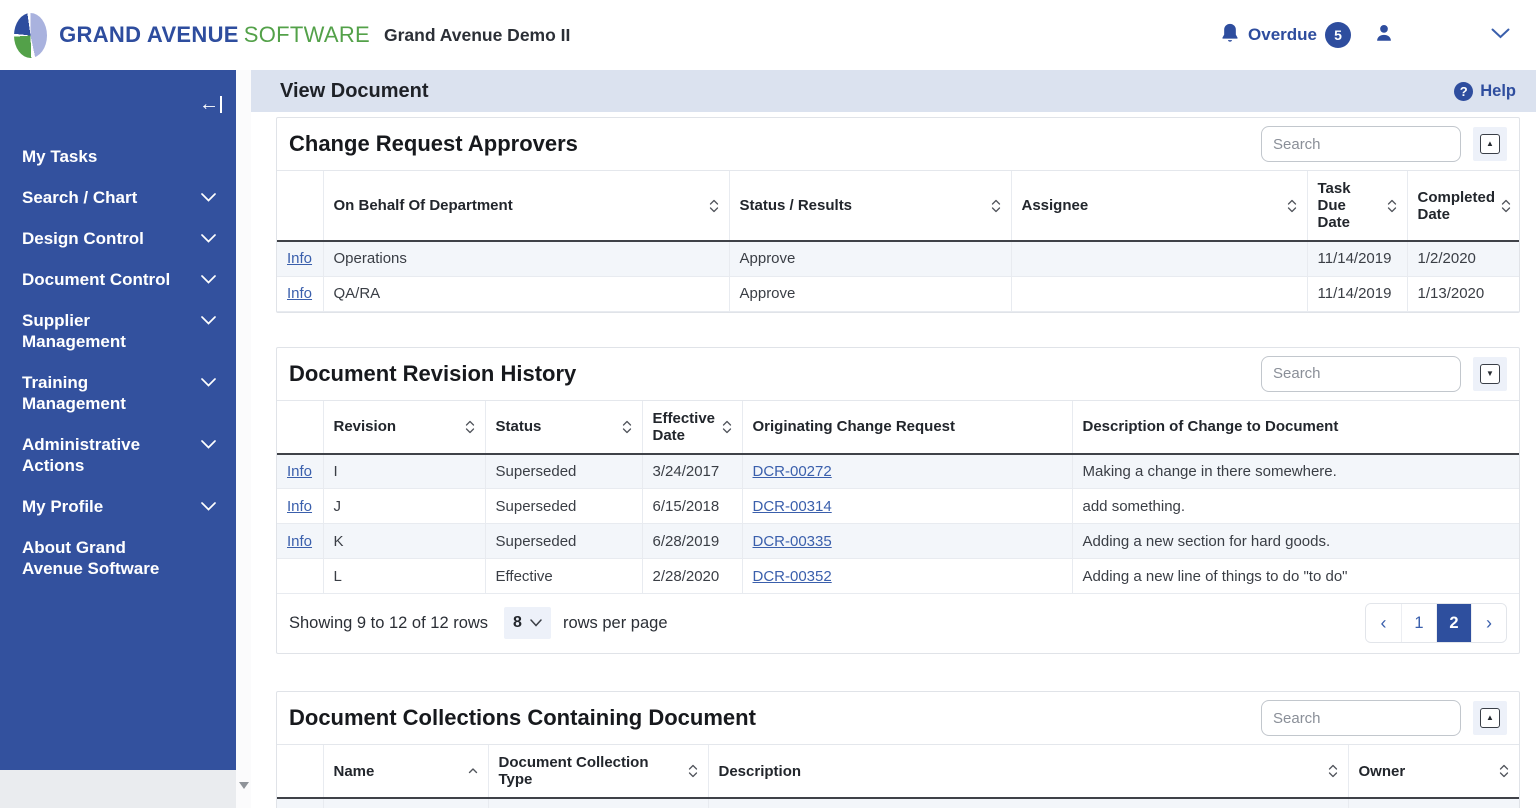  What do you see at coordinates (792, 541) in the screenshot?
I see `change-request-link: DCR-00335` at bounding box center [792, 541].